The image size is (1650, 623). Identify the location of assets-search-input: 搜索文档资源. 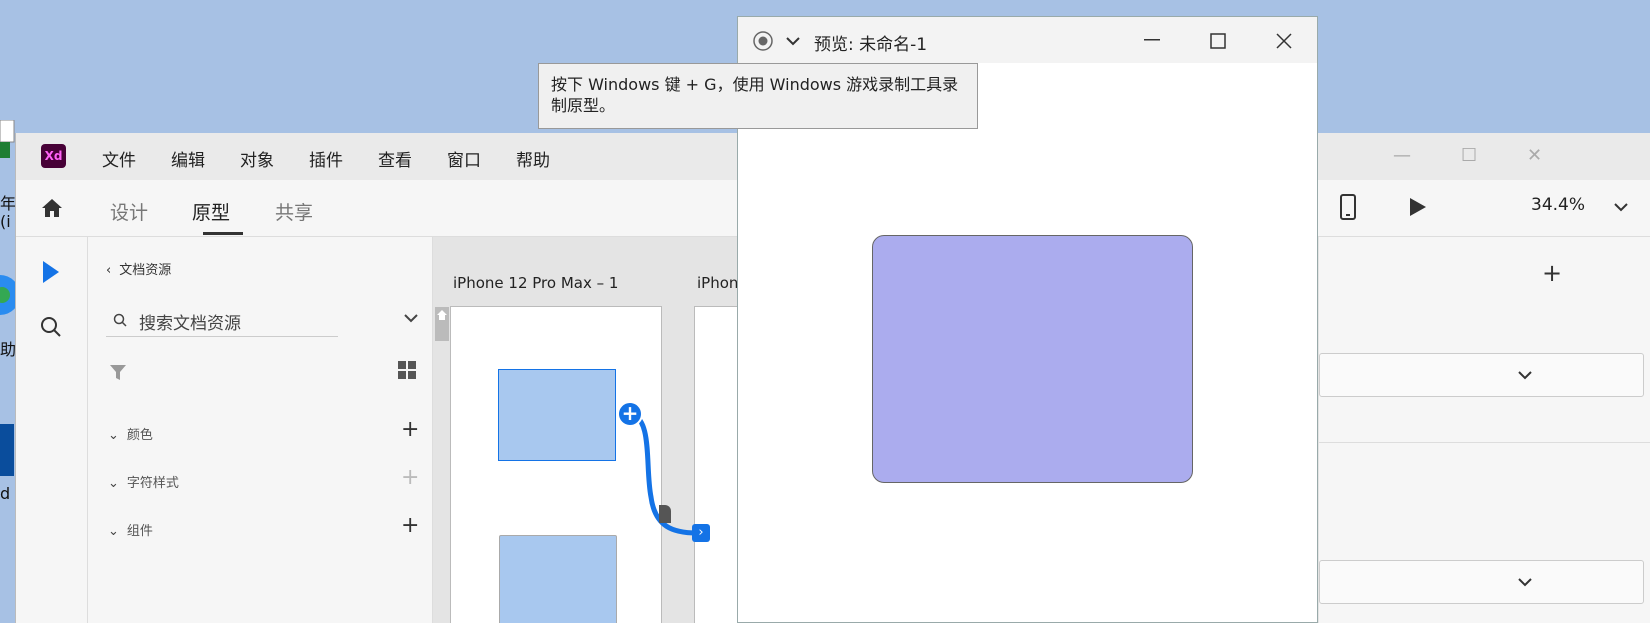
(222, 320).